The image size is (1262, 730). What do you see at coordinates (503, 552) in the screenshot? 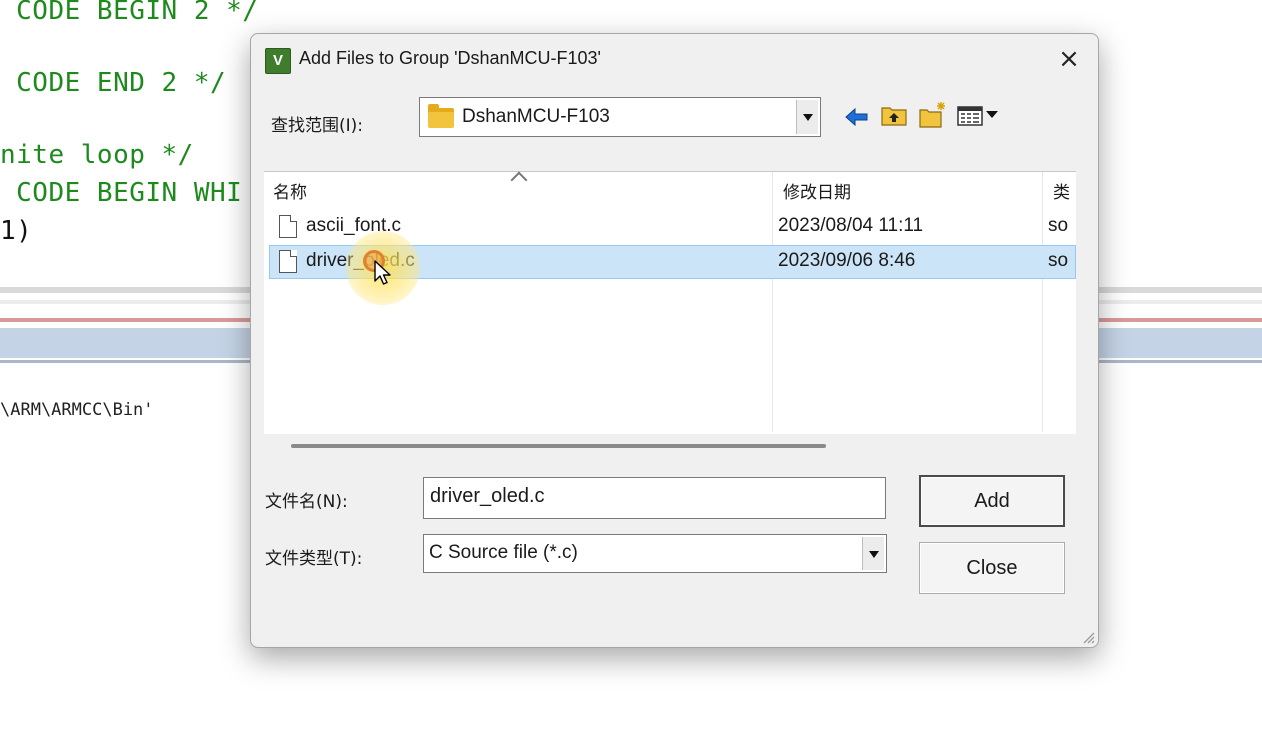
I see `filetype-value: C Source file (*.c)` at bounding box center [503, 552].